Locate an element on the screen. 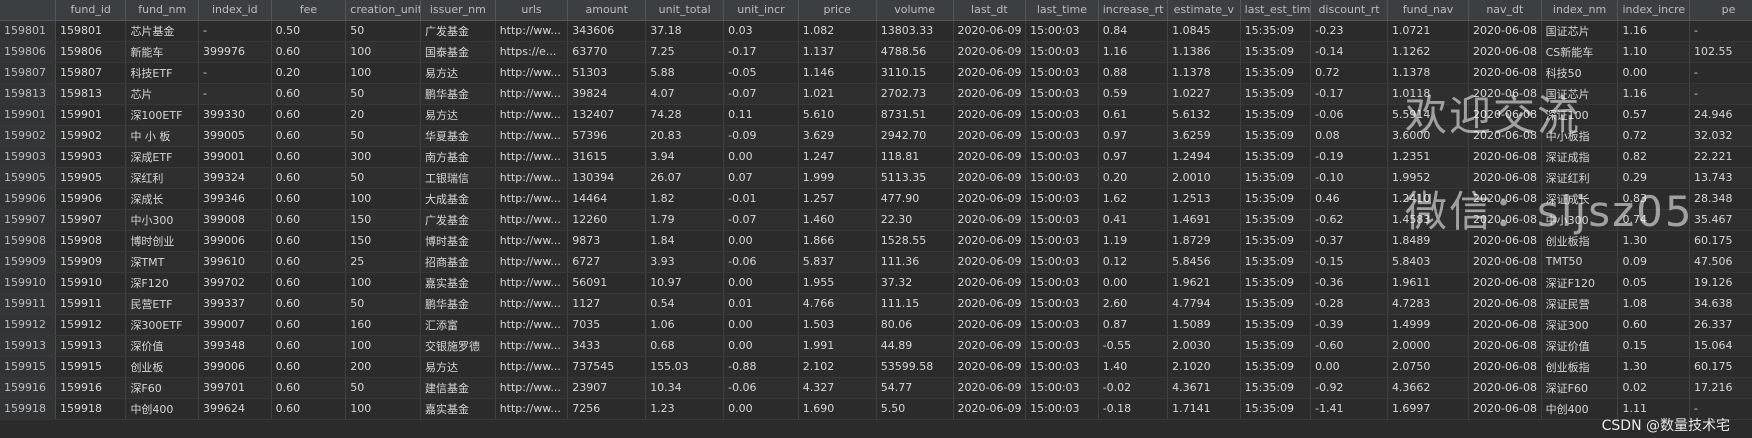 This screenshot has width=1752, height=438. table-cell: 132407 is located at coordinates (607, 115).